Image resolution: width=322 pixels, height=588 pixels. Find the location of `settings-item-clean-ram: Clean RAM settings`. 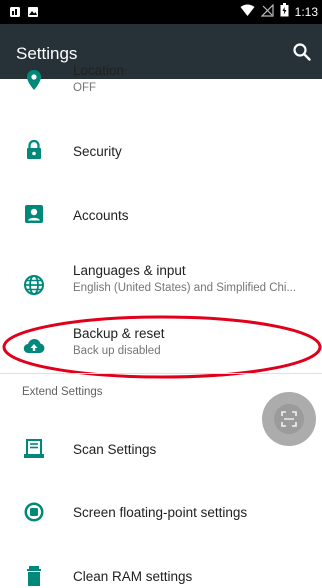

settings-item-clean-ram: Clean RAM settings is located at coordinates (161, 573).